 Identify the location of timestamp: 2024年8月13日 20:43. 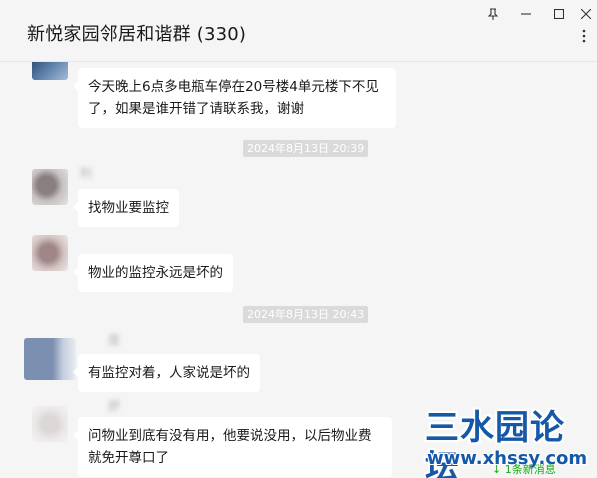
(306, 314).